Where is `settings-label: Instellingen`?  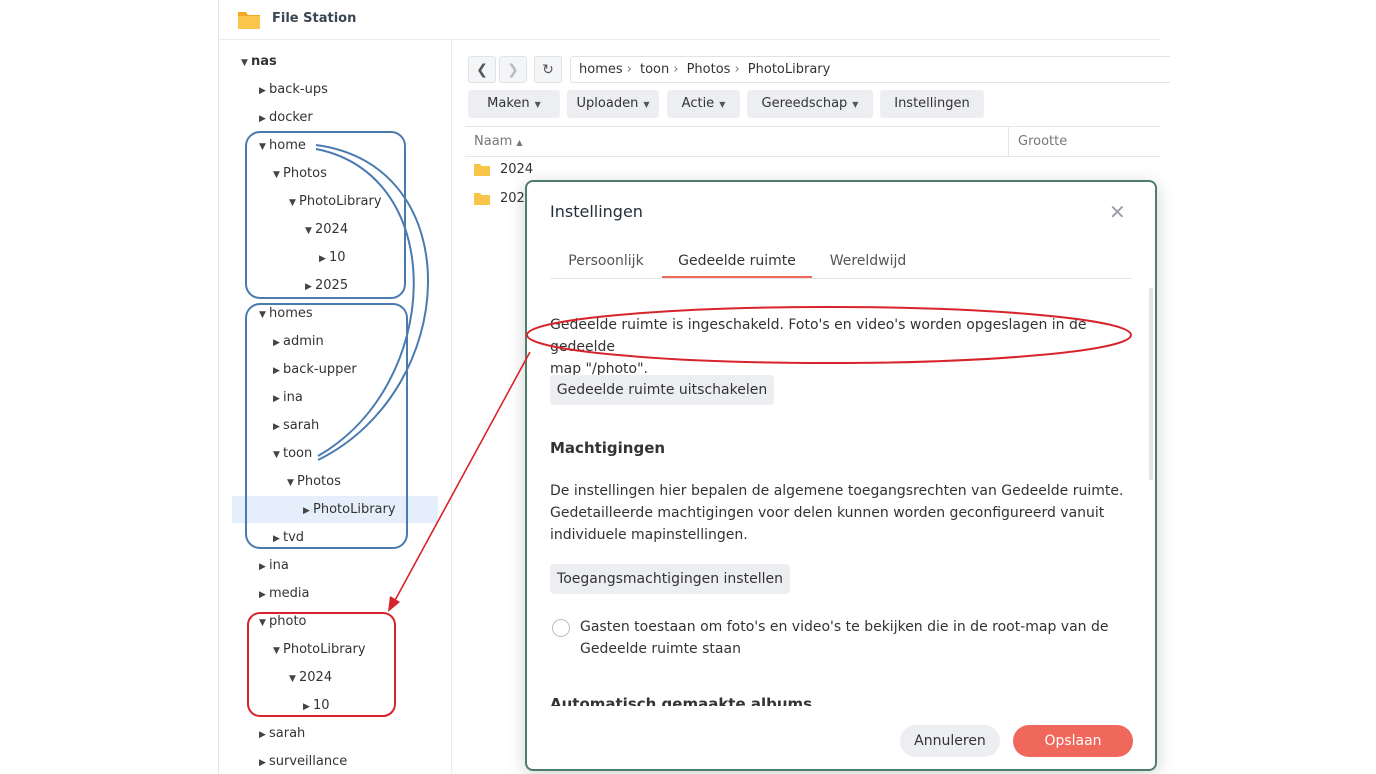
settings-label: Instellingen is located at coordinates (932, 103).